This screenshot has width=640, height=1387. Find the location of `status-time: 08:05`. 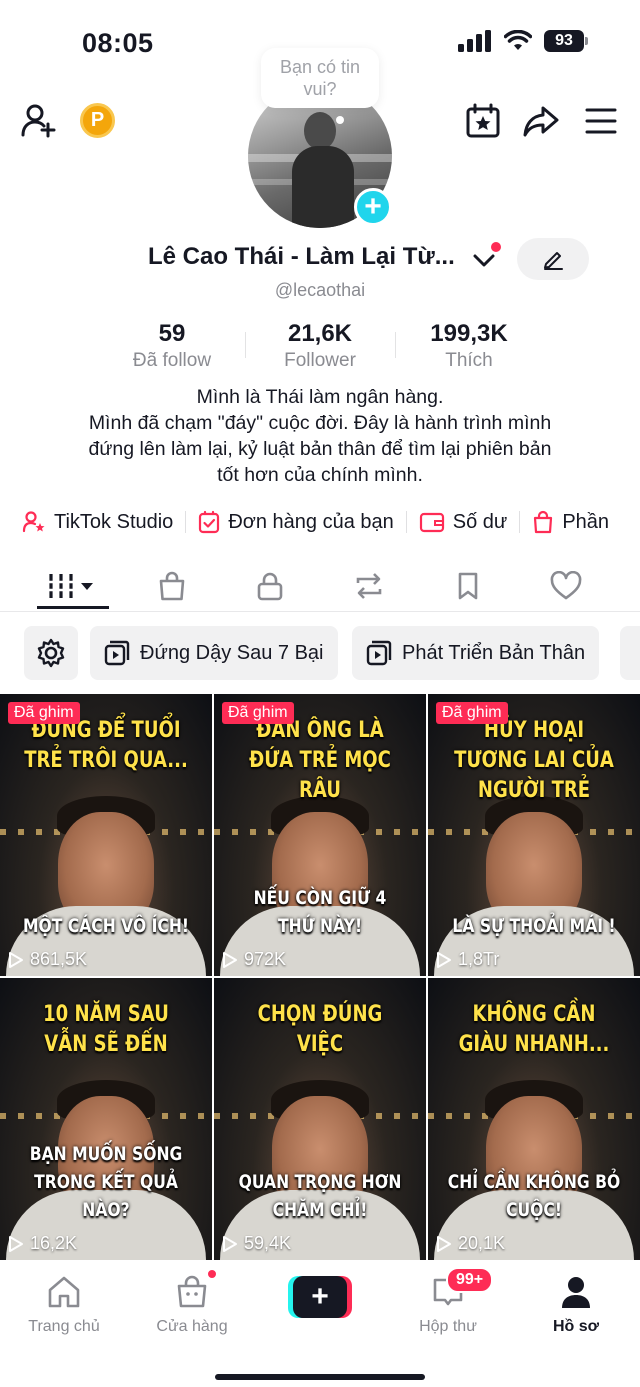

status-time: 08:05 is located at coordinates (118, 43).